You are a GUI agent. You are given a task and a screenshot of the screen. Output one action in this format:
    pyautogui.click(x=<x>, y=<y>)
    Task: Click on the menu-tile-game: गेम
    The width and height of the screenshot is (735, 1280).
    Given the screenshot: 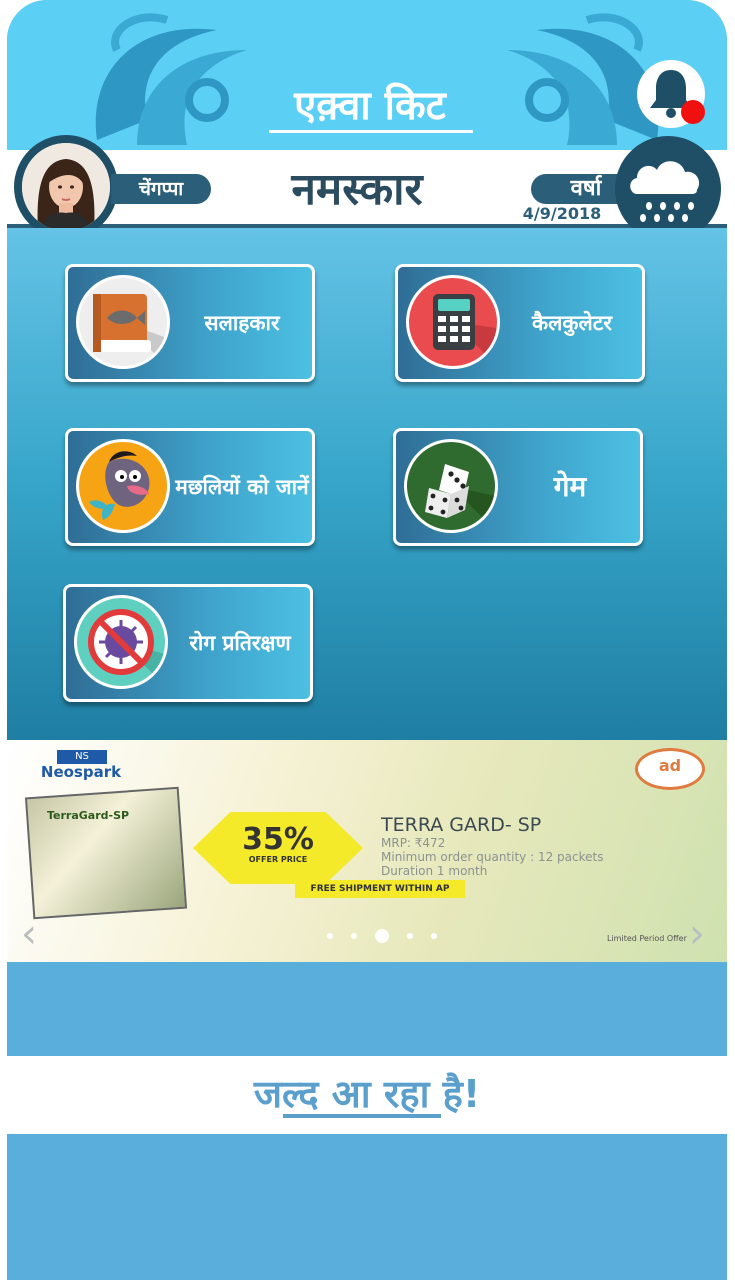 What is the action you would take?
    pyautogui.click(x=518, y=487)
    